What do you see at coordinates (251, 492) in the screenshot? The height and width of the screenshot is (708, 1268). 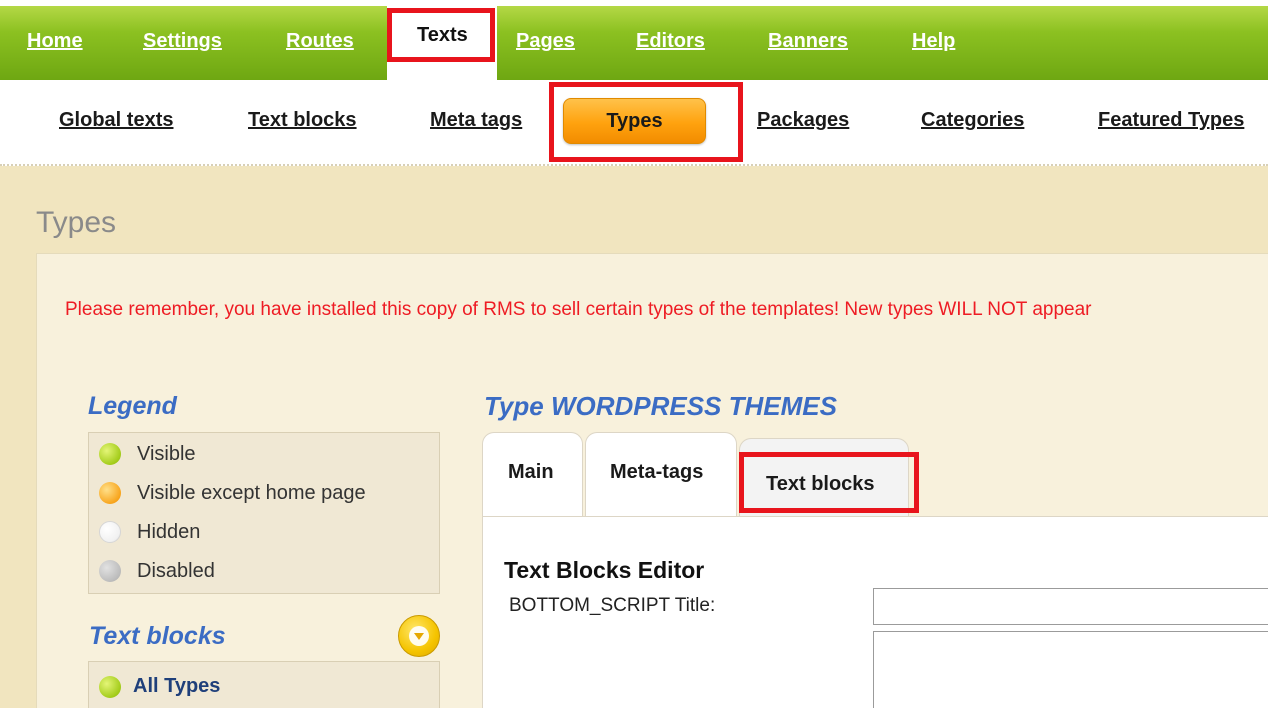 I see `legend-label: Visible except home page` at bounding box center [251, 492].